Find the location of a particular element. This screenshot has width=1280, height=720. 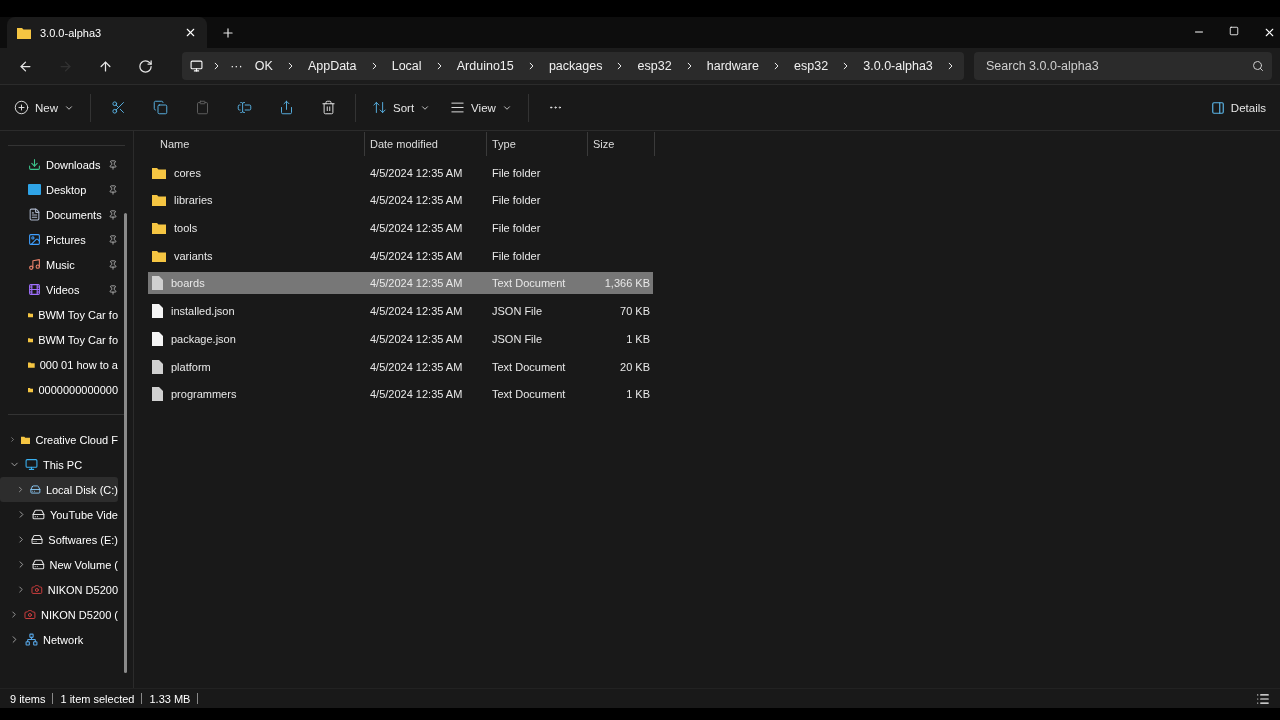

nav-item: NIKON D5200 ( is located at coordinates (59, 614).